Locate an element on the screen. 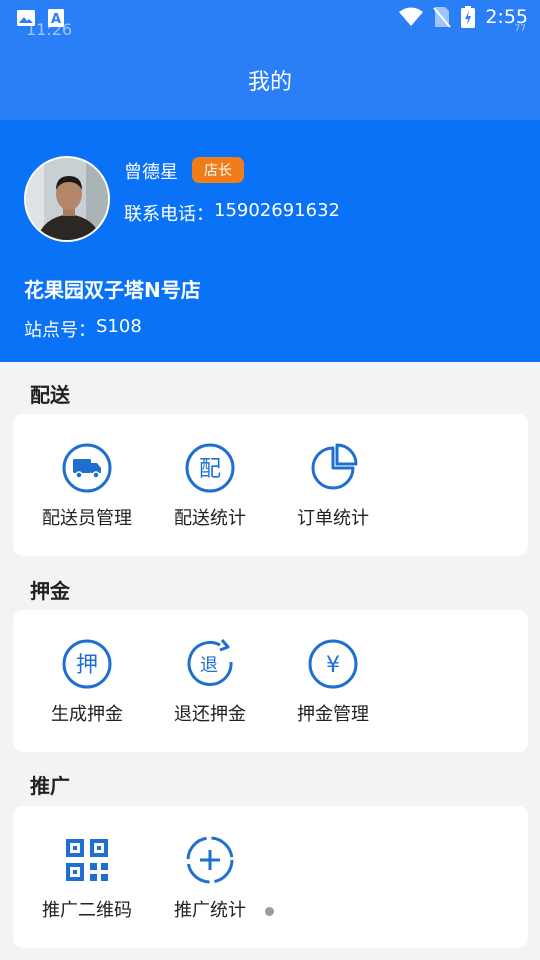 The image size is (540, 960). promotion-card: 推广二维码 推广统计 is located at coordinates (270, 877).